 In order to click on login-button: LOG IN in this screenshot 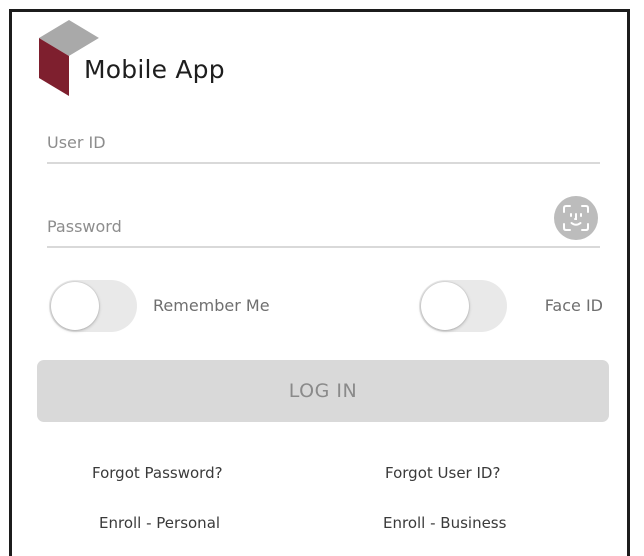, I will do `click(323, 391)`.